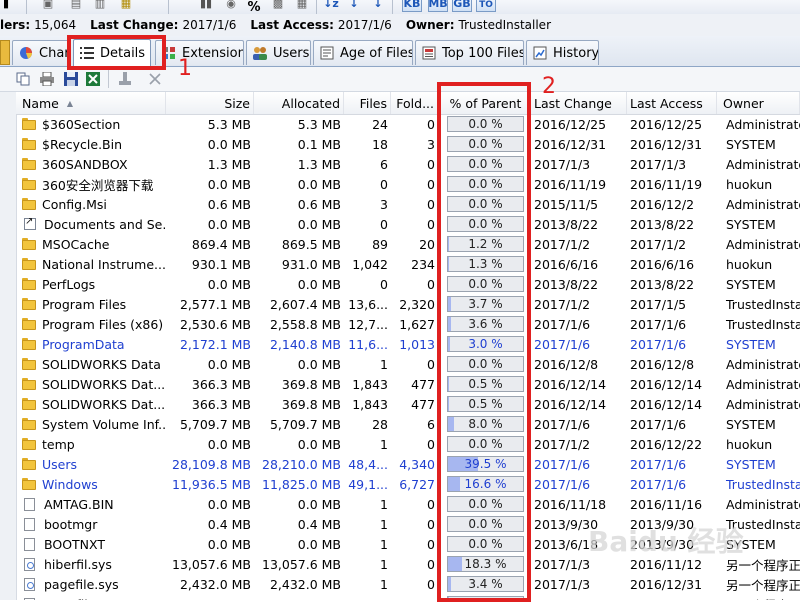 This screenshot has height=602, width=800. What do you see at coordinates (75, 244) in the screenshot?
I see `cell-name-label: MSOCache` at bounding box center [75, 244].